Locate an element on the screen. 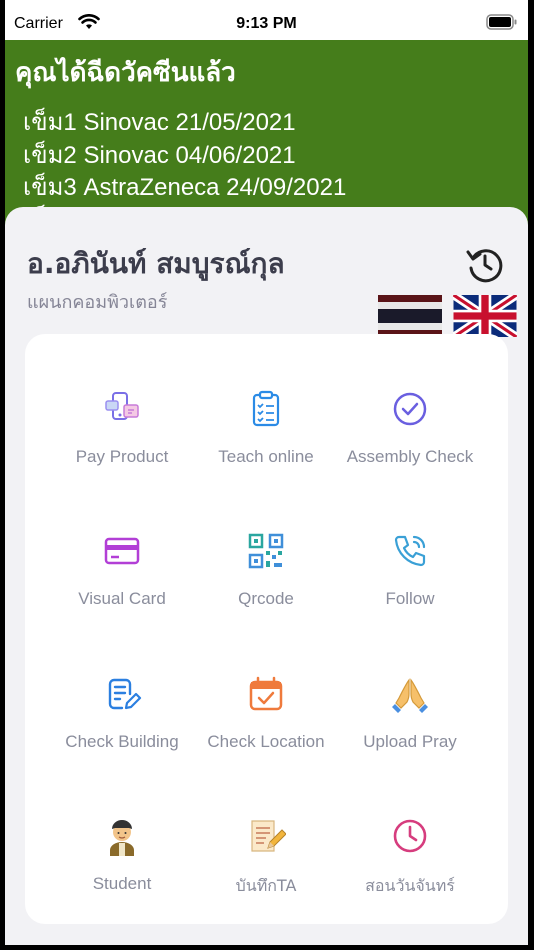 This screenshot has width=534, height=950. credit-card-icon is located at coordinates (122, 551).